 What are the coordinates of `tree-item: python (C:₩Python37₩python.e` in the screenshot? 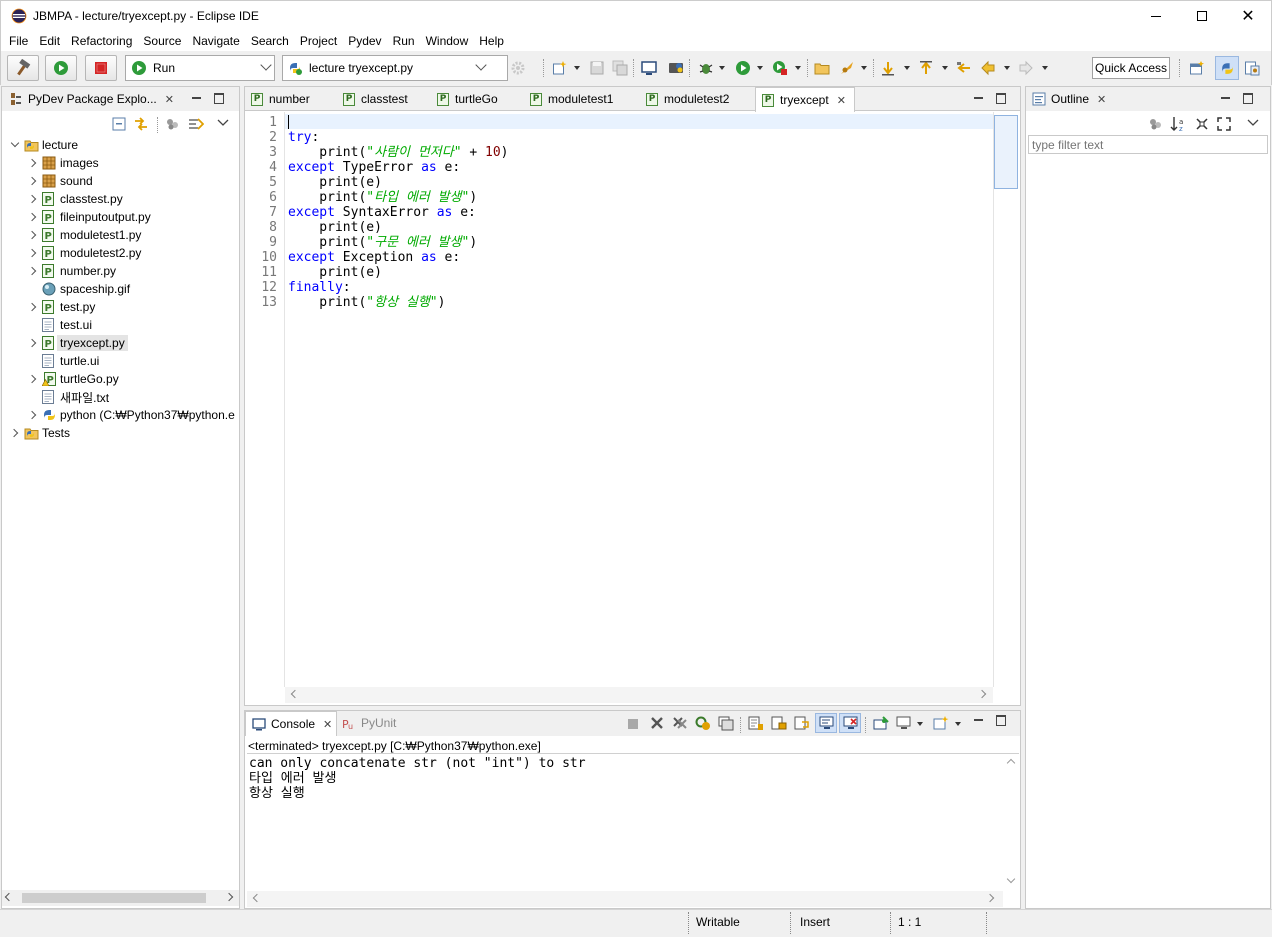 It's located at (138, 415).